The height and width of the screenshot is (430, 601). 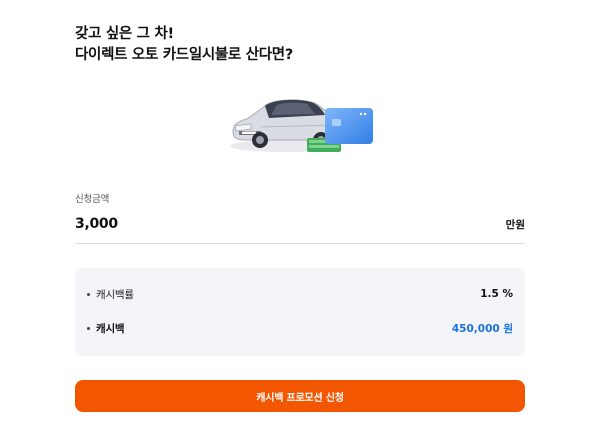 I want to click on cashback-promotion-apply-button: 캐시백 프로모션 신청, so click(x=300, y=396).